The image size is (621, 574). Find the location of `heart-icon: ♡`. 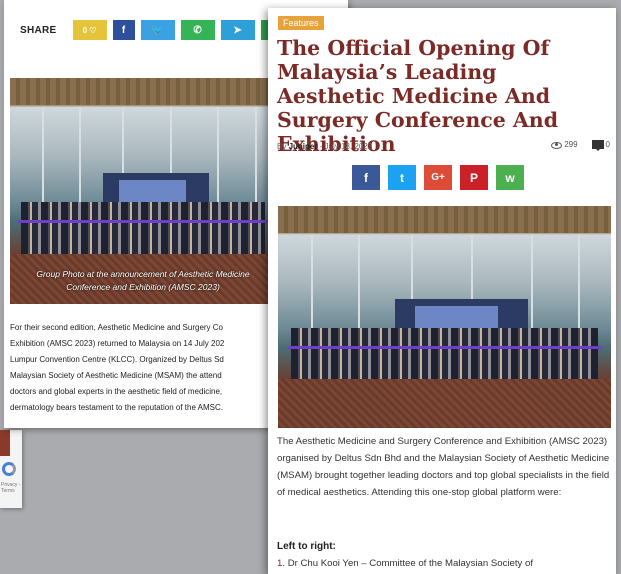

heart-icon: ♡ is located at coordinates (93, 30).